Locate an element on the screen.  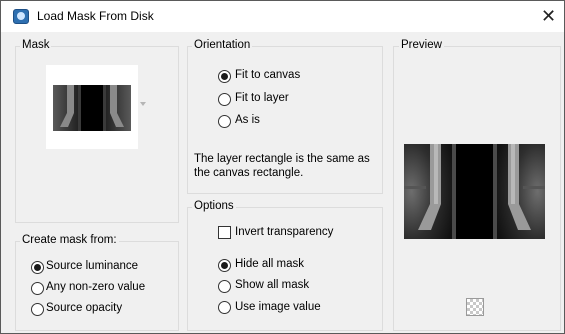
fit-to-layer-label: Fit to layer is located at coordinates (262, 98).